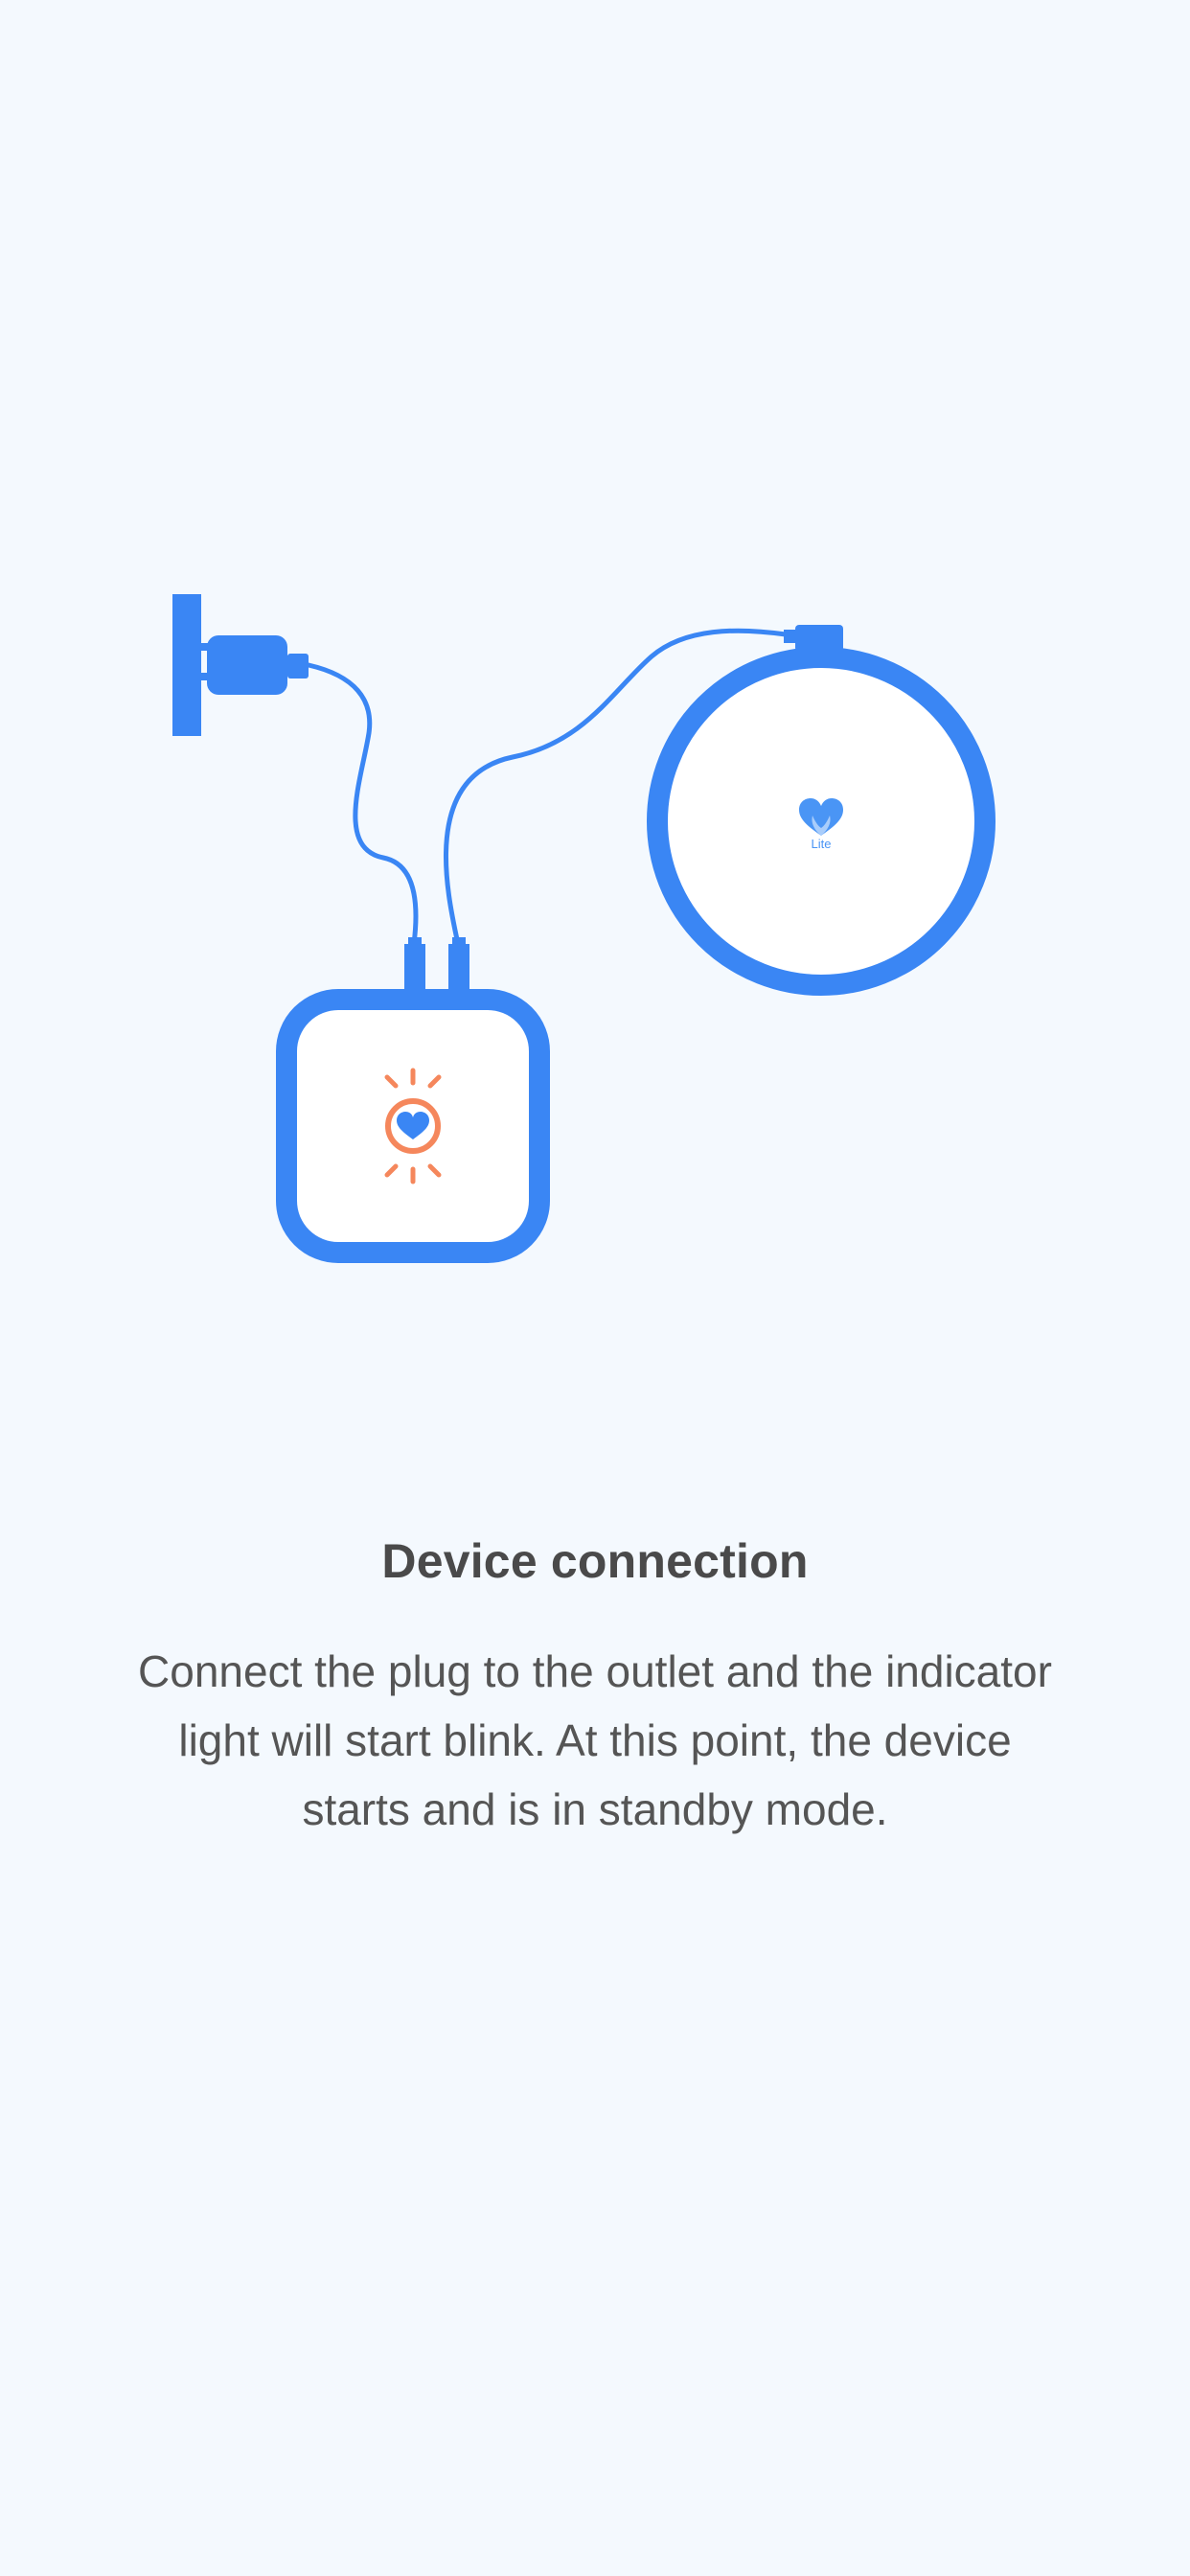  Describe the element at coordinates (413, 1100) in the screenshot. I see `hub-device-icon` at that location.